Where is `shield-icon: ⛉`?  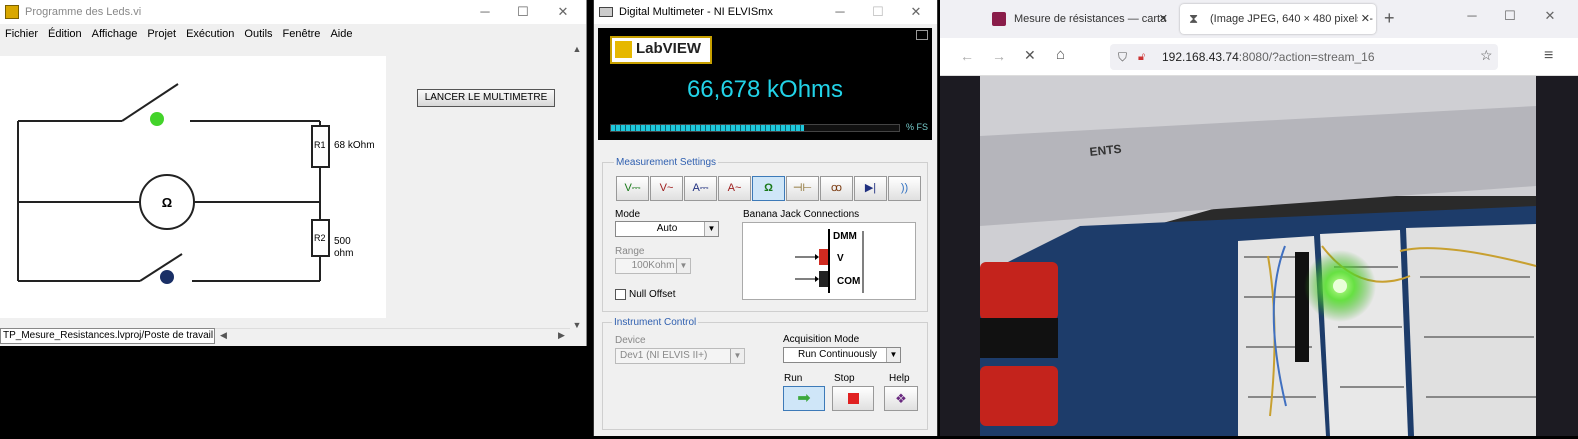 shield-icon: ⛉ is located at coordinates (1122, 57).